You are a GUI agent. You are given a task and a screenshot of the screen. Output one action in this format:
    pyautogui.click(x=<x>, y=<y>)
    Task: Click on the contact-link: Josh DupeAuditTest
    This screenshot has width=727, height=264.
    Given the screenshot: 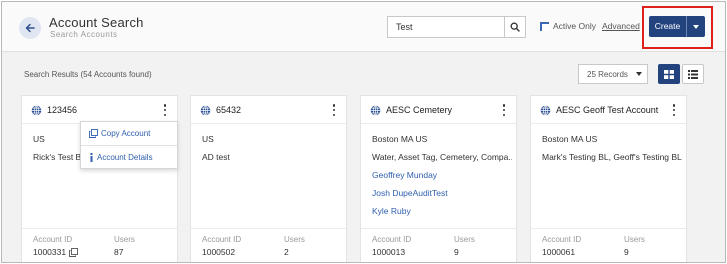 What is the action you would take?
    pyautogui.click(x=410, y=193)
    